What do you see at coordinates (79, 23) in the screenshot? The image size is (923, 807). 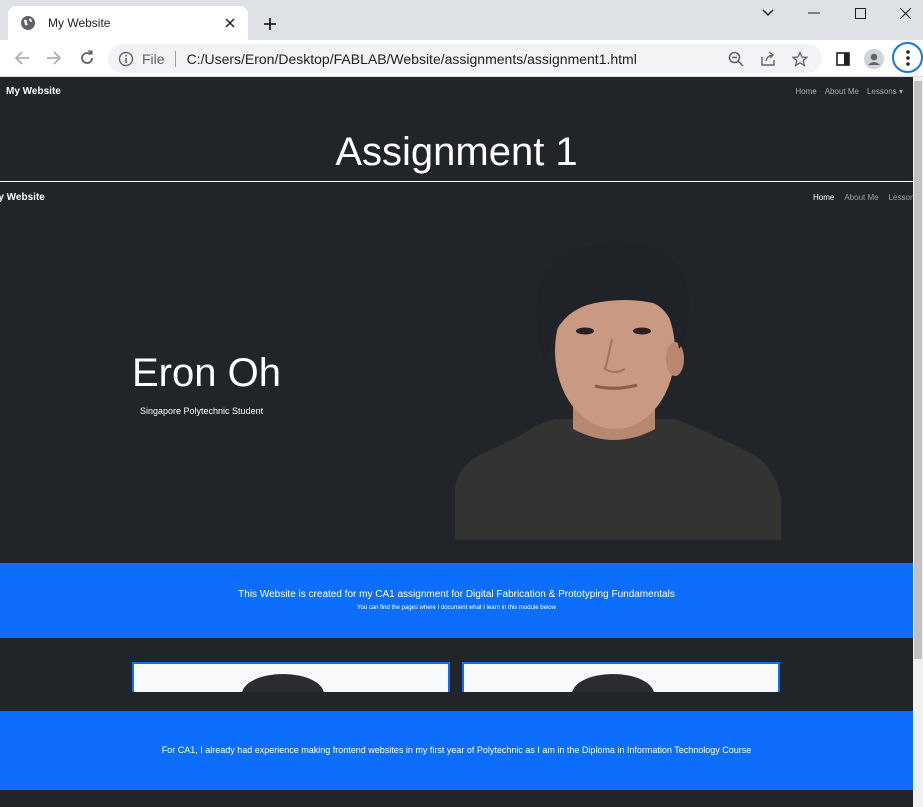 I see `tab-title: My Website` at bounding box center [79, 23].